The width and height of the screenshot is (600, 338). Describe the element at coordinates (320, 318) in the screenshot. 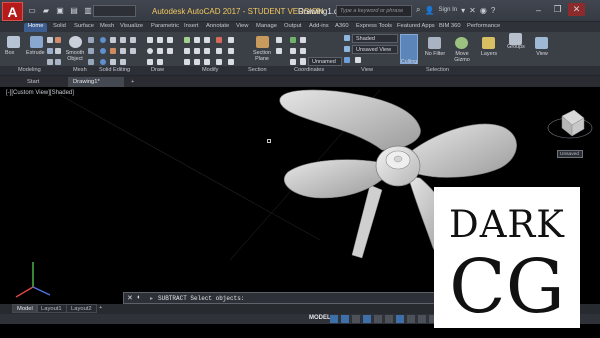

I see `model-space-toggle: MODEL` at that location.